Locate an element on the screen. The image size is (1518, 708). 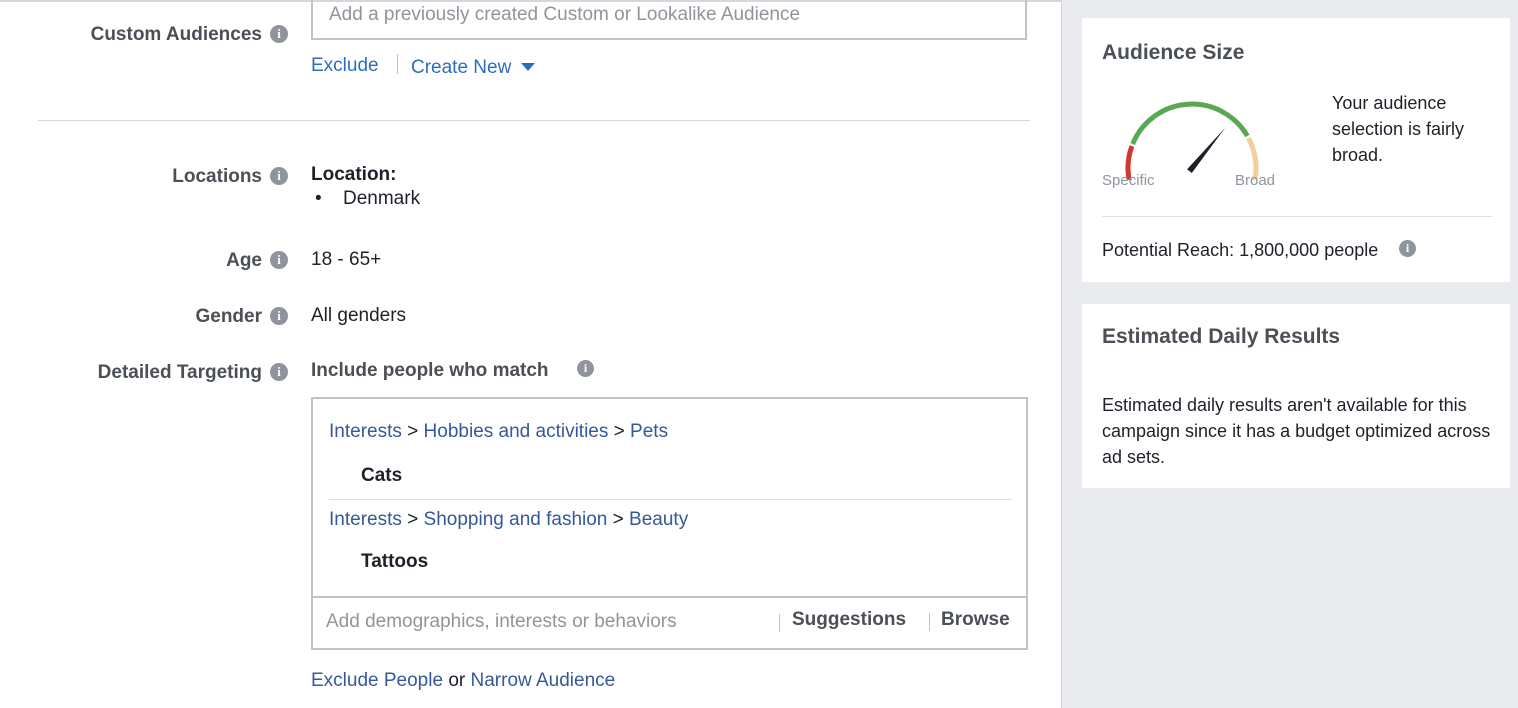
exclude-link: Exclude is located at coordinates (345, 66).